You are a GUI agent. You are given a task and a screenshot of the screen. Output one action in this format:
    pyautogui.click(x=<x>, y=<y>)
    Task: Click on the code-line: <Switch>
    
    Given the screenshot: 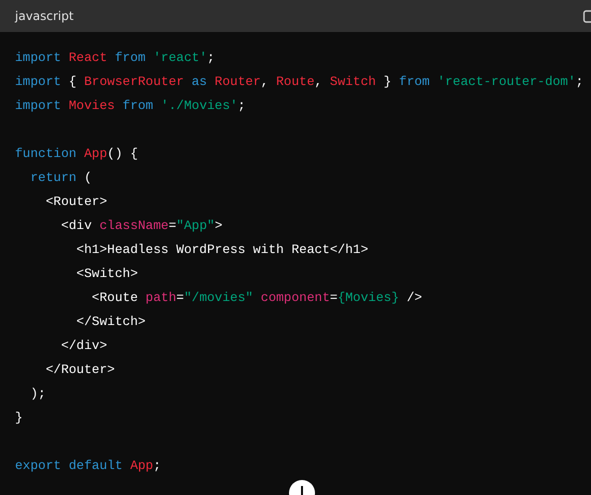 What is the action you would take?
    pyautogui.click(x=106, y=274)
    